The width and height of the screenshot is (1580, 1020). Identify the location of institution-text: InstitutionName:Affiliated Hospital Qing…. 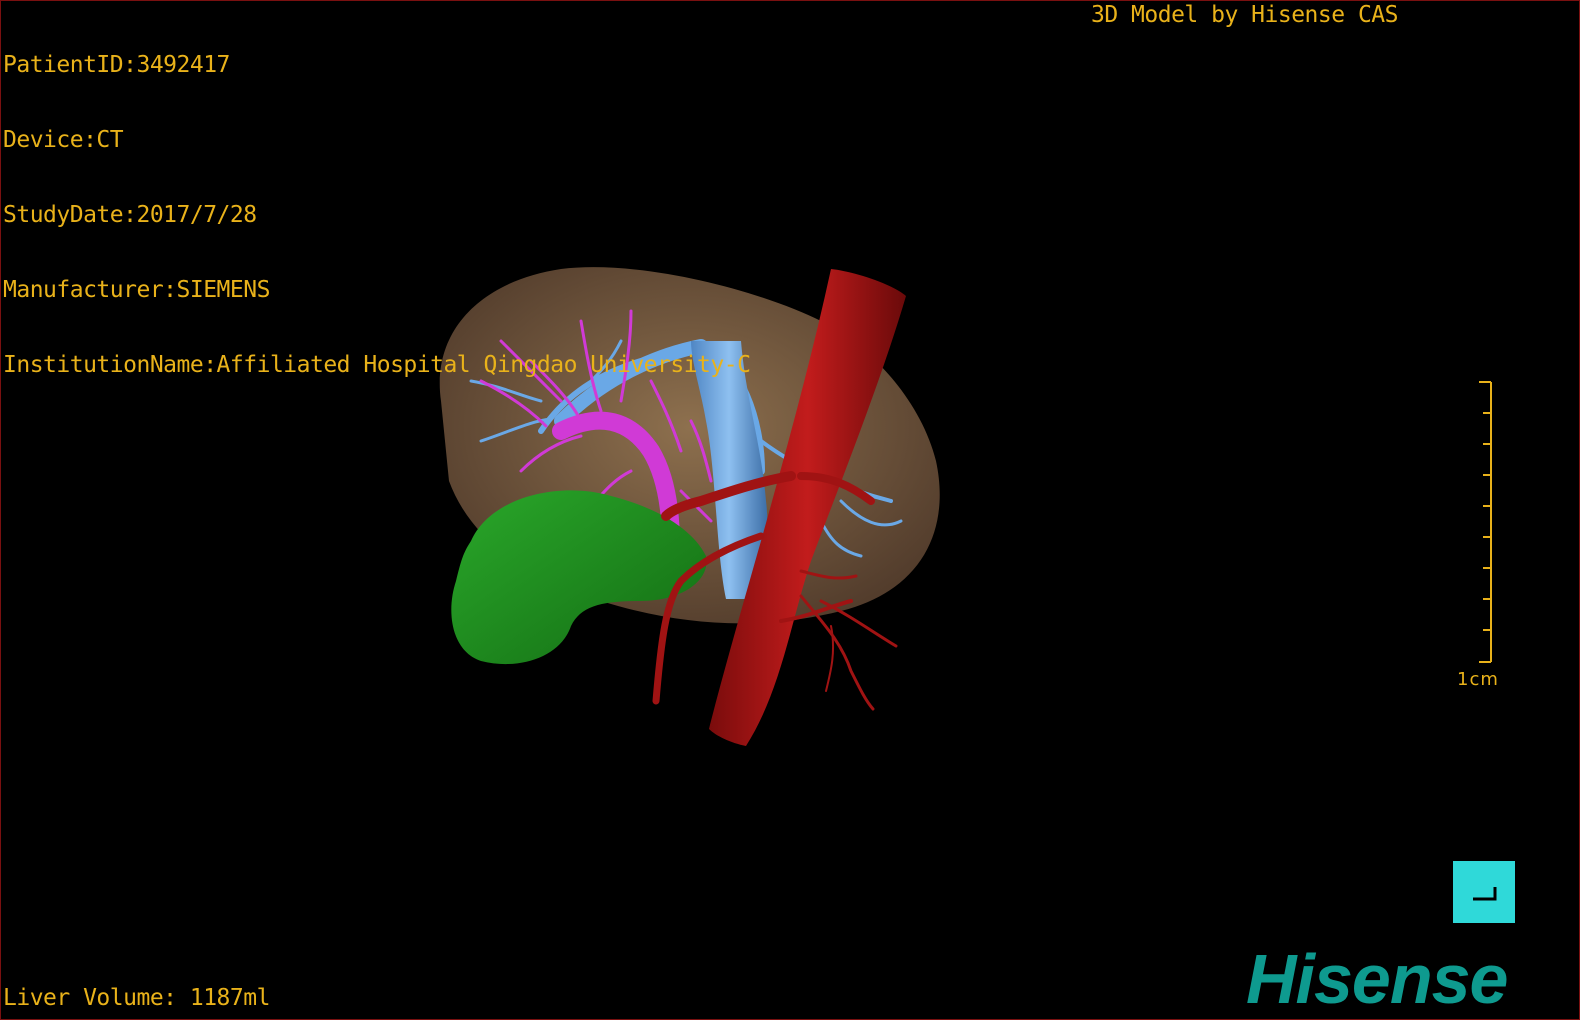
(377, 365).